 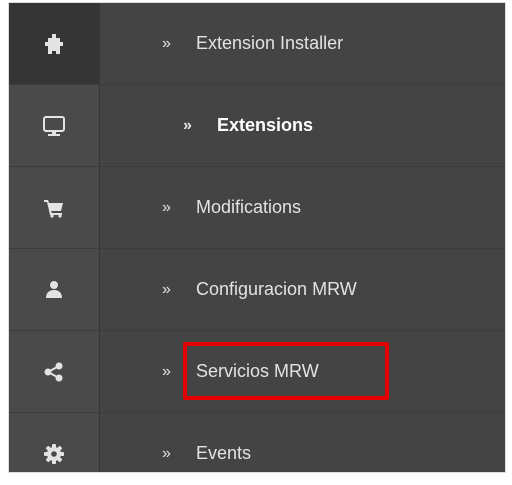 What do you see at coordinates (207, 453) in the screenshot?
I see `menu-item-label: » Events` at bounding box center [207, 453].